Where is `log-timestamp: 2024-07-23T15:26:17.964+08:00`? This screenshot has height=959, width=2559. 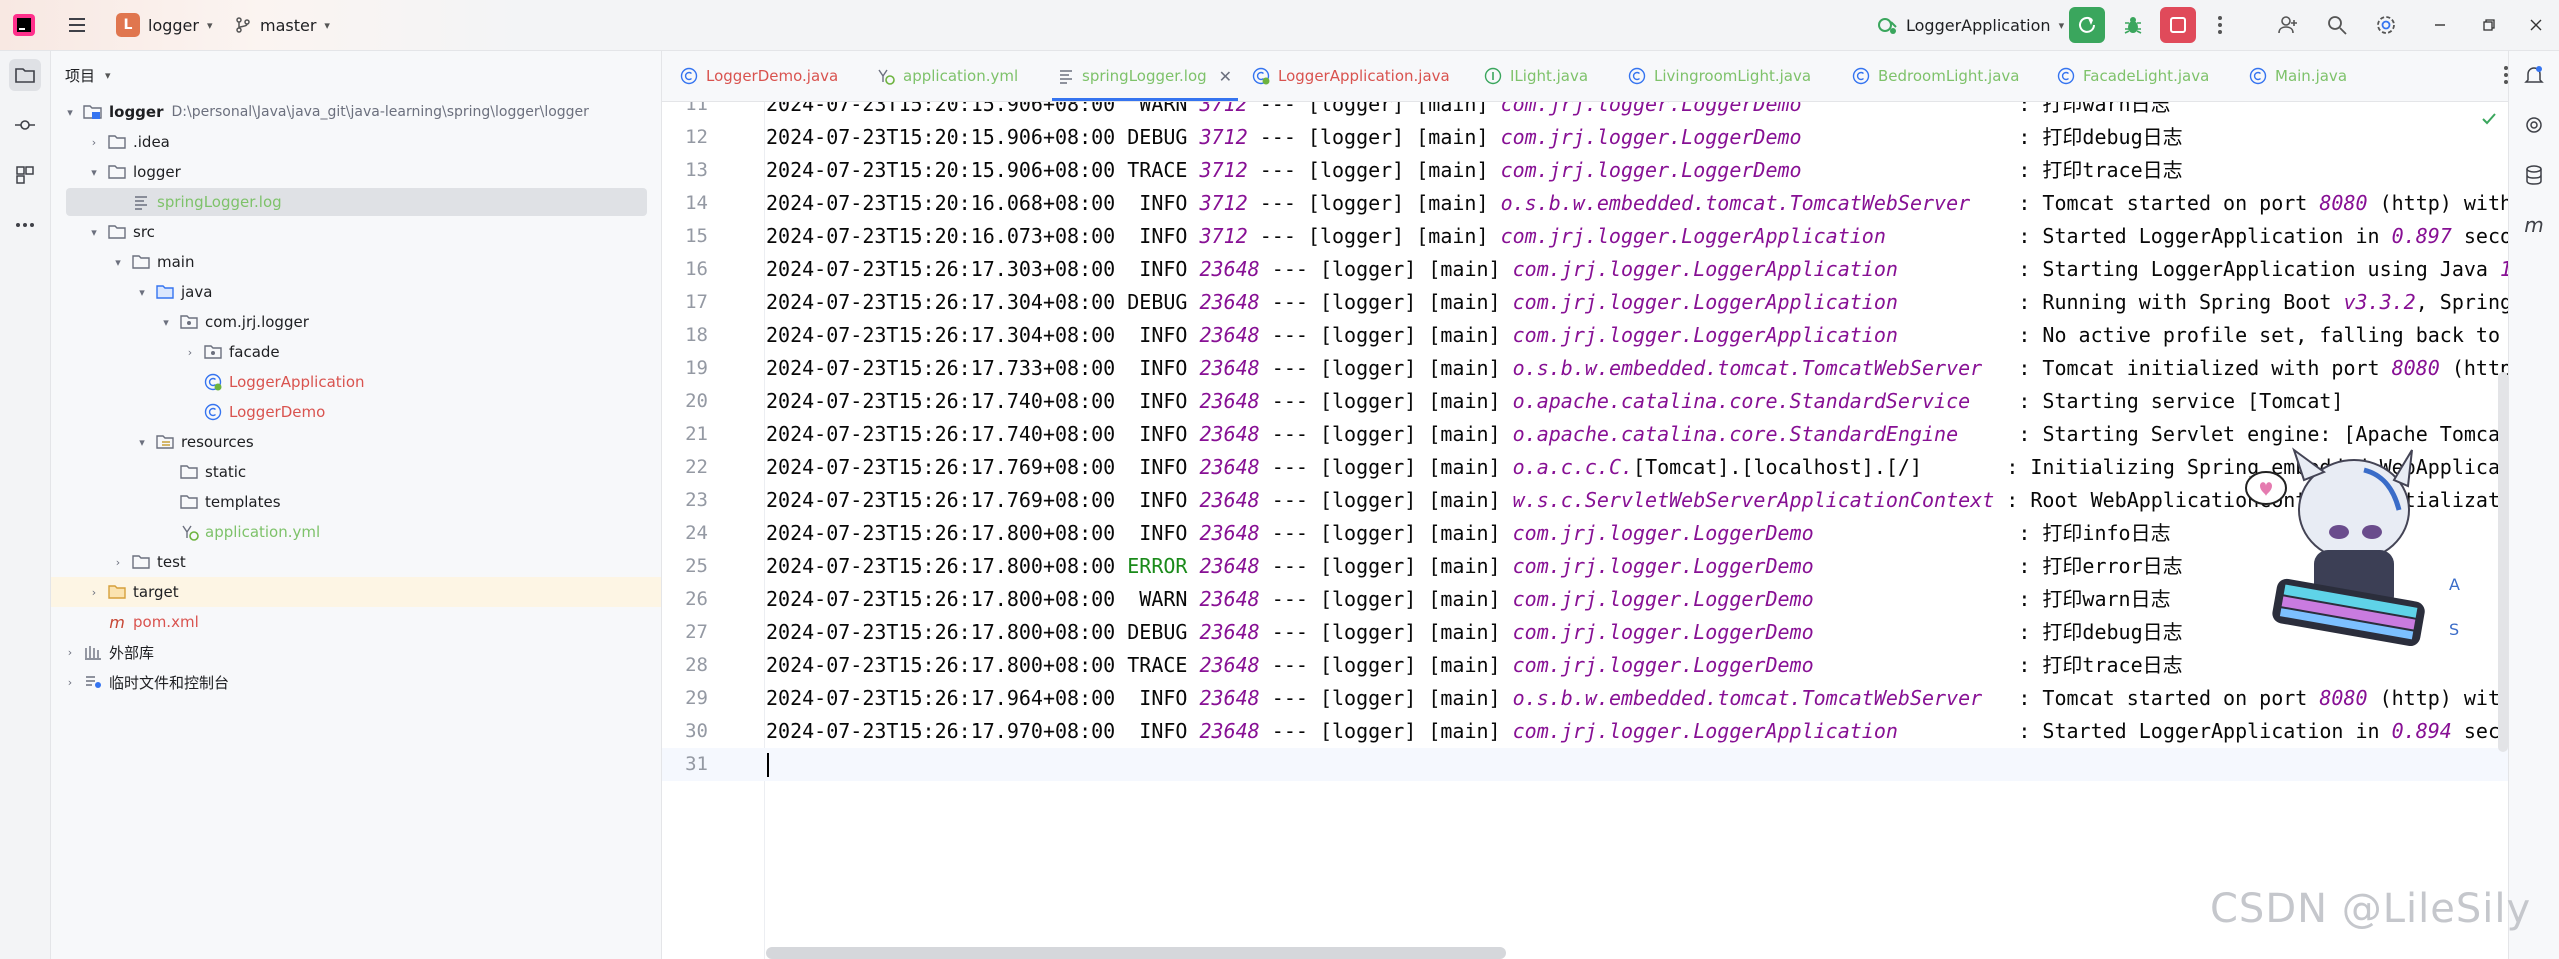
log-timestamp: 2024-07-23T15:26:17.964+08:00 is located at coordinates (941, 698).